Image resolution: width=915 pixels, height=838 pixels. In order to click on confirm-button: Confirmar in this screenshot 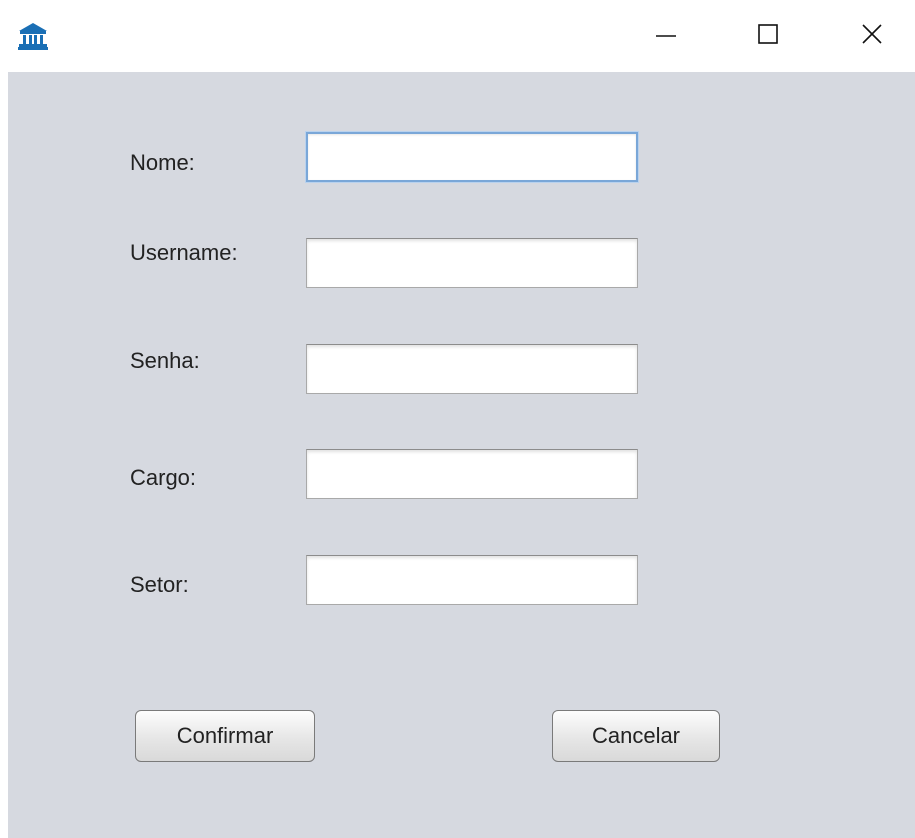, I will do `click(225, 736)`.